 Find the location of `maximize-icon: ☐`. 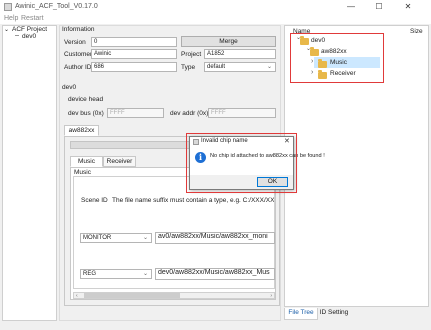

maximize-icon: ☐ is located at coordinates (379, 7).